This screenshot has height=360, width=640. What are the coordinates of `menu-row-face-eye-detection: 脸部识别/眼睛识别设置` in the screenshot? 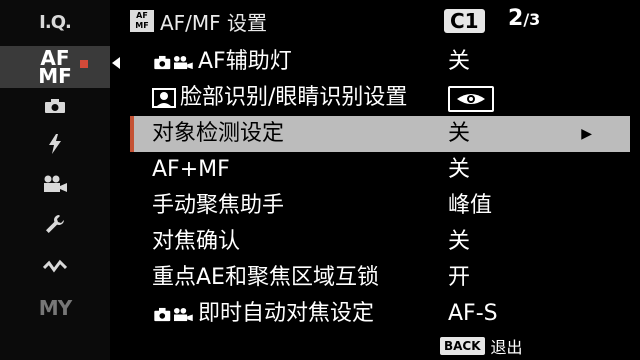 It's located at (380, 98).